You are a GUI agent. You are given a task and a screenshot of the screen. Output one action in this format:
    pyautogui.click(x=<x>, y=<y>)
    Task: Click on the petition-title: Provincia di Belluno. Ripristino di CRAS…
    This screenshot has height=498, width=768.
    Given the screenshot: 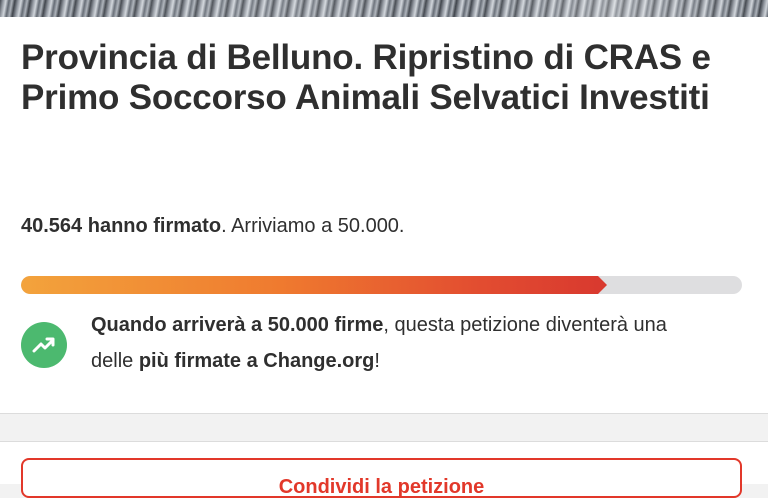 What is the action you would take?
    pyautogui.click(x=366, y=77)
    